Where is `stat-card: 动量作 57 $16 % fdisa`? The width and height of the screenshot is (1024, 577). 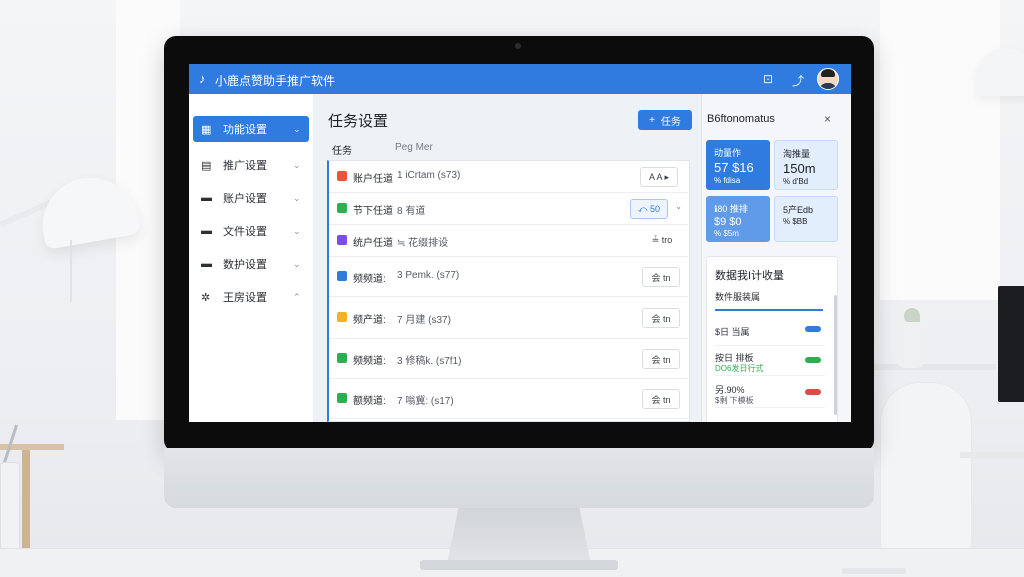 stat-card: 动量作 57 $16 % fdisa is located at coordinates (738, 165).